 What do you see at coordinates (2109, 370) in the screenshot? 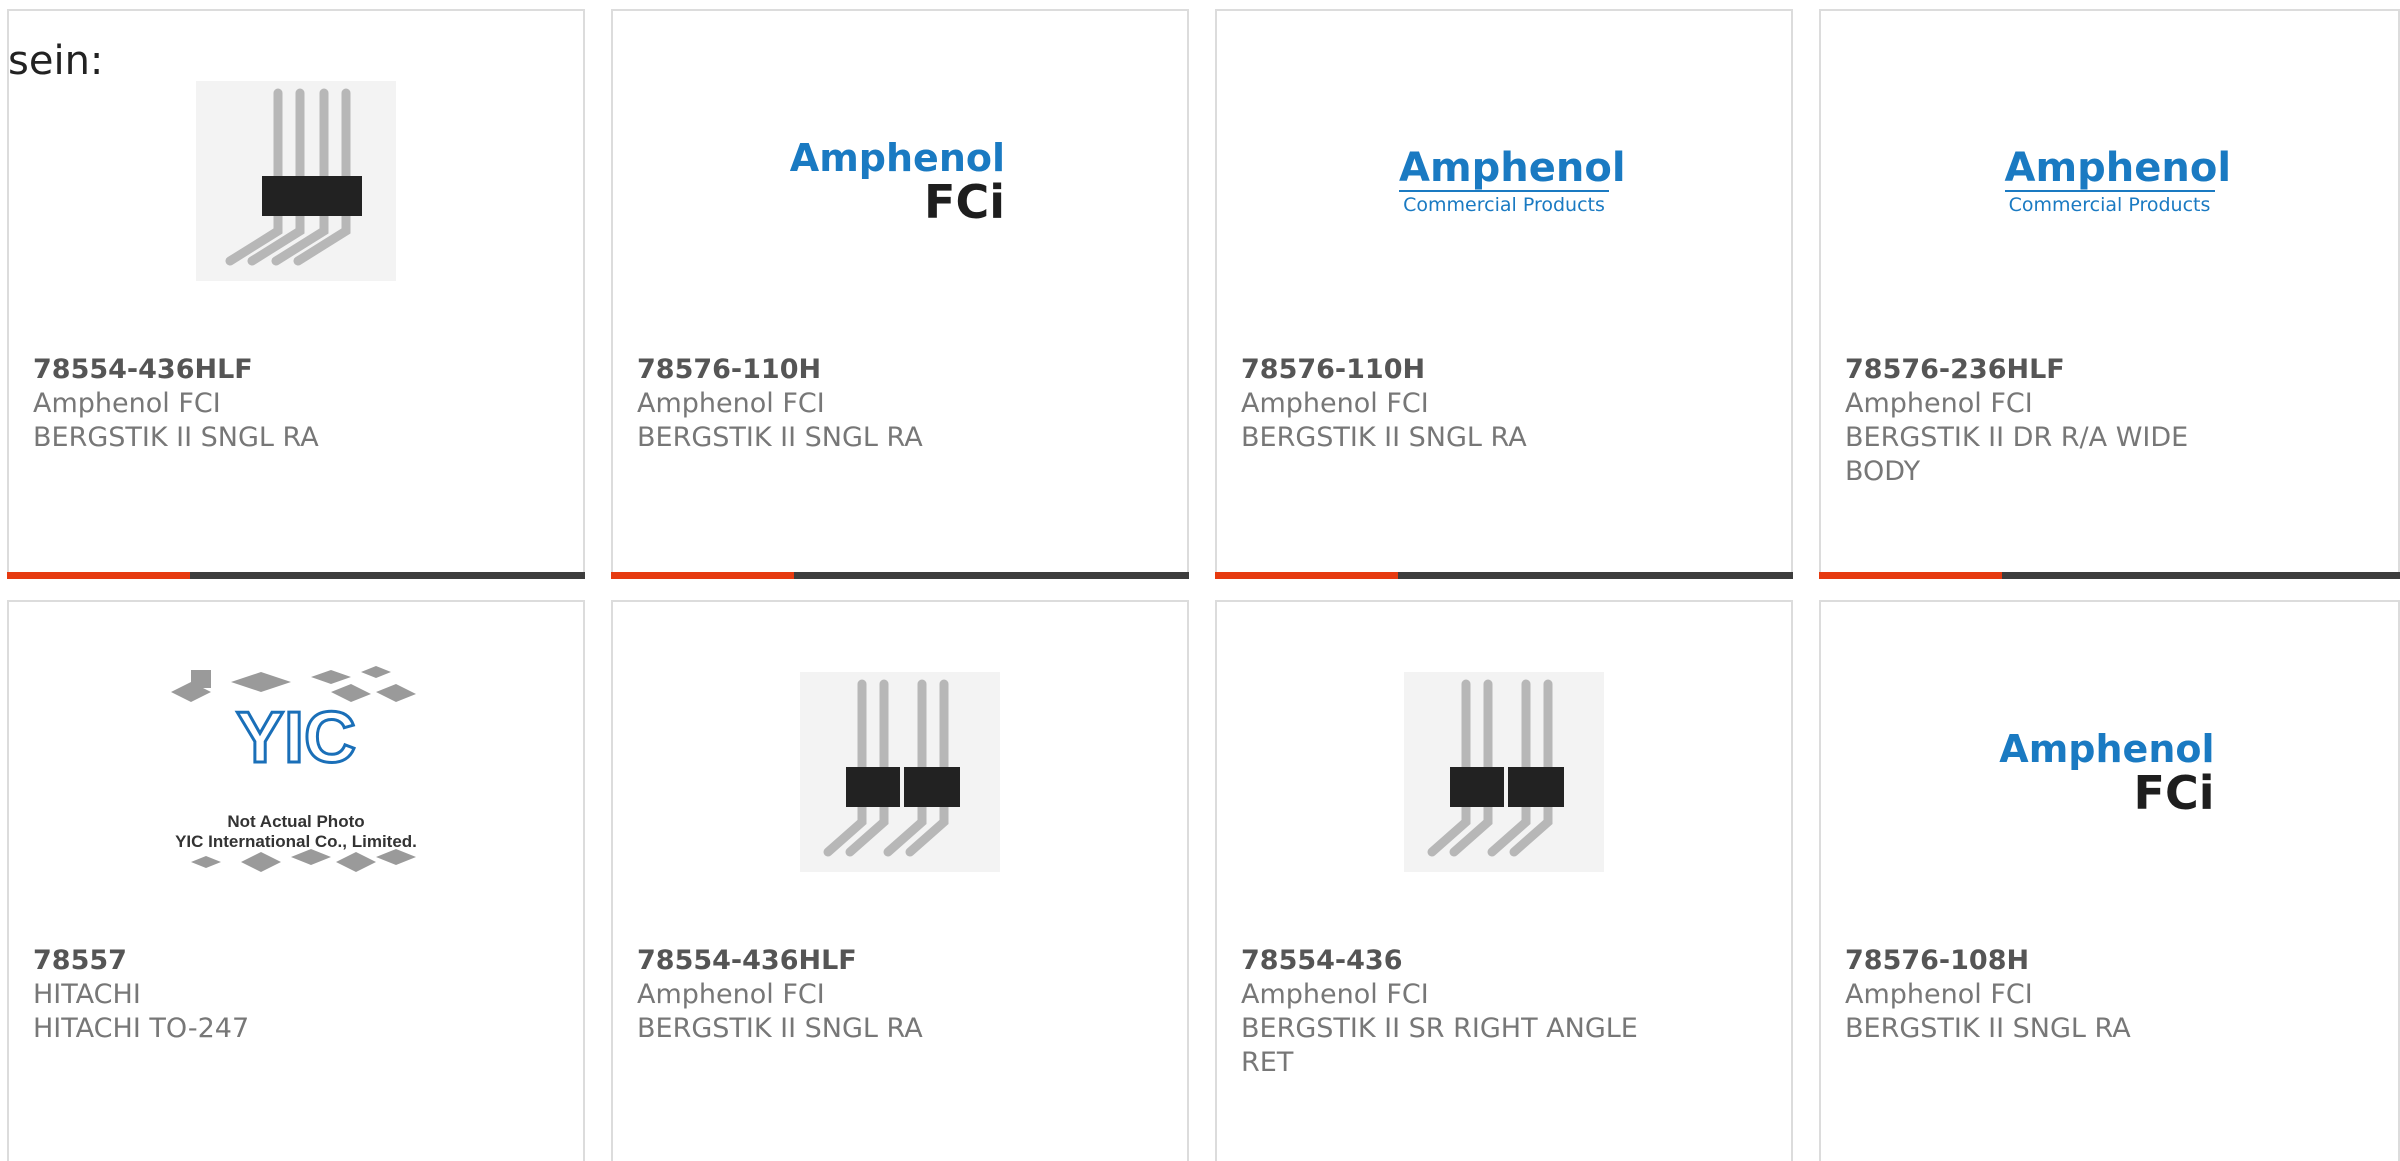
I see `part-number: 78576-236HLF` at bounding box center [2109, 370].